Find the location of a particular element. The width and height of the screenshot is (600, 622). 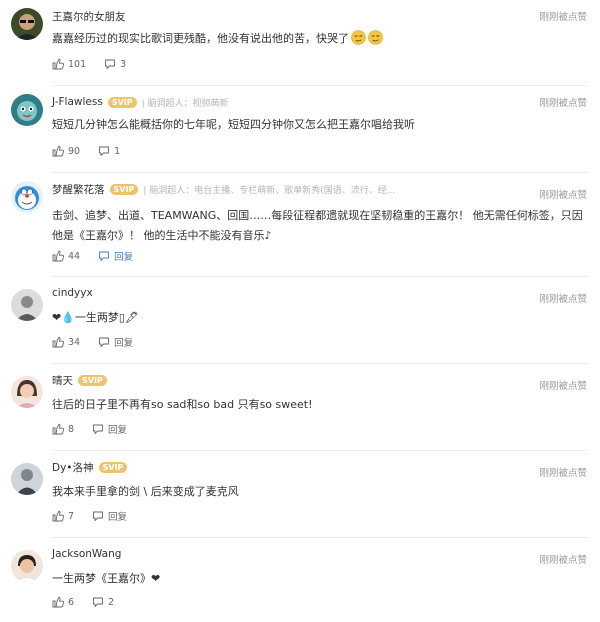

reply-button: 3 is located at coordinates (115, 64).